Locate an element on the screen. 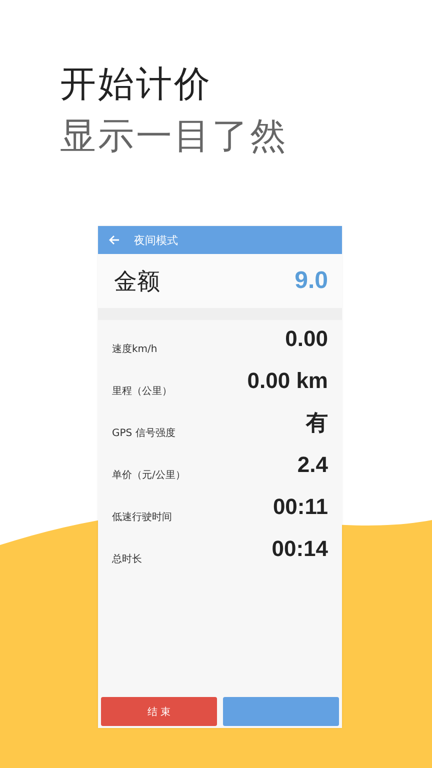  metric-value: 0.00 is located at coordinates (306, 339).